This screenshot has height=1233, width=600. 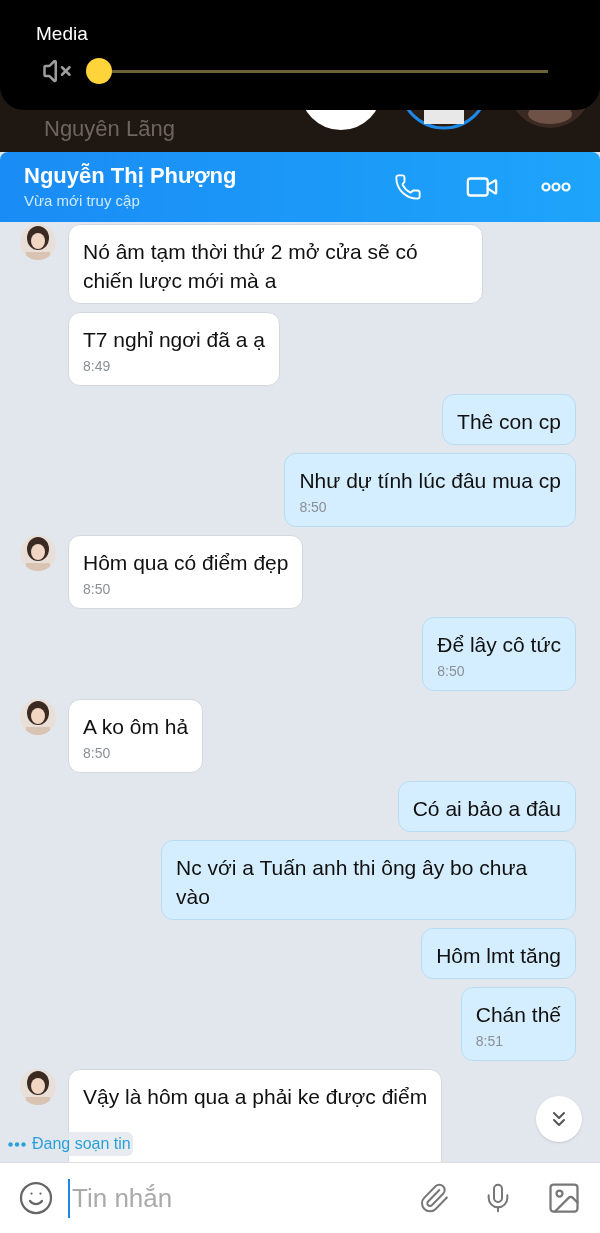 I want to click on message-text: Thê con cp, so click(x=509, y=422).